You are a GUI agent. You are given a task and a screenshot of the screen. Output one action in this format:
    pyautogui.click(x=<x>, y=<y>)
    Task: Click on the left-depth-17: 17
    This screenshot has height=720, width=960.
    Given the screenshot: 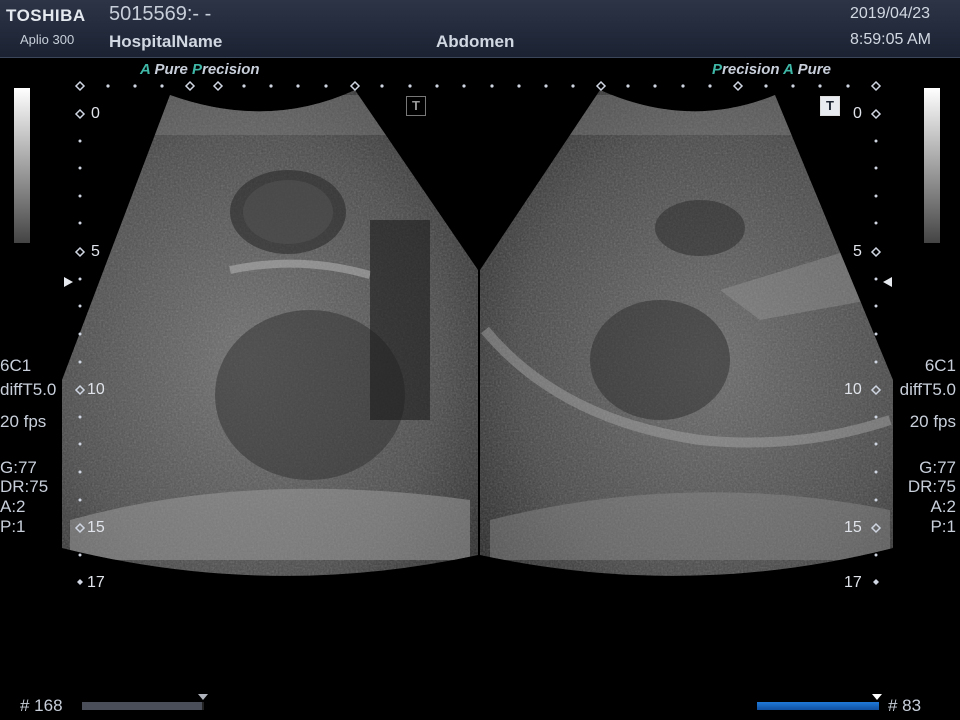 What is the action you would take?
    pyautogui.click(x=96, y=582)
    